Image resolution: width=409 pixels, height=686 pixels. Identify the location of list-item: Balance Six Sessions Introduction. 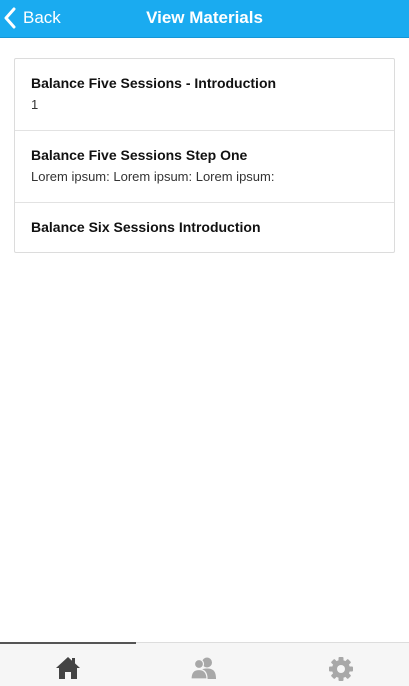
(204, 227).